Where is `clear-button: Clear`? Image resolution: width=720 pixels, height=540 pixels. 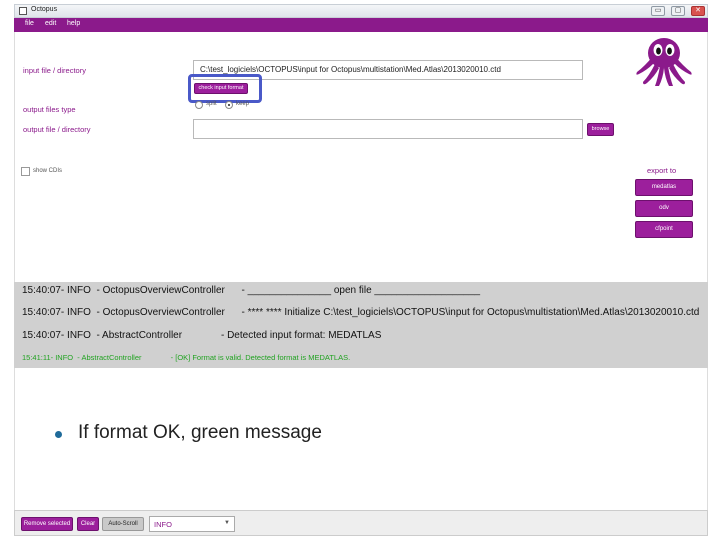
clear-button: Clear is located at coordinates (88, 524).